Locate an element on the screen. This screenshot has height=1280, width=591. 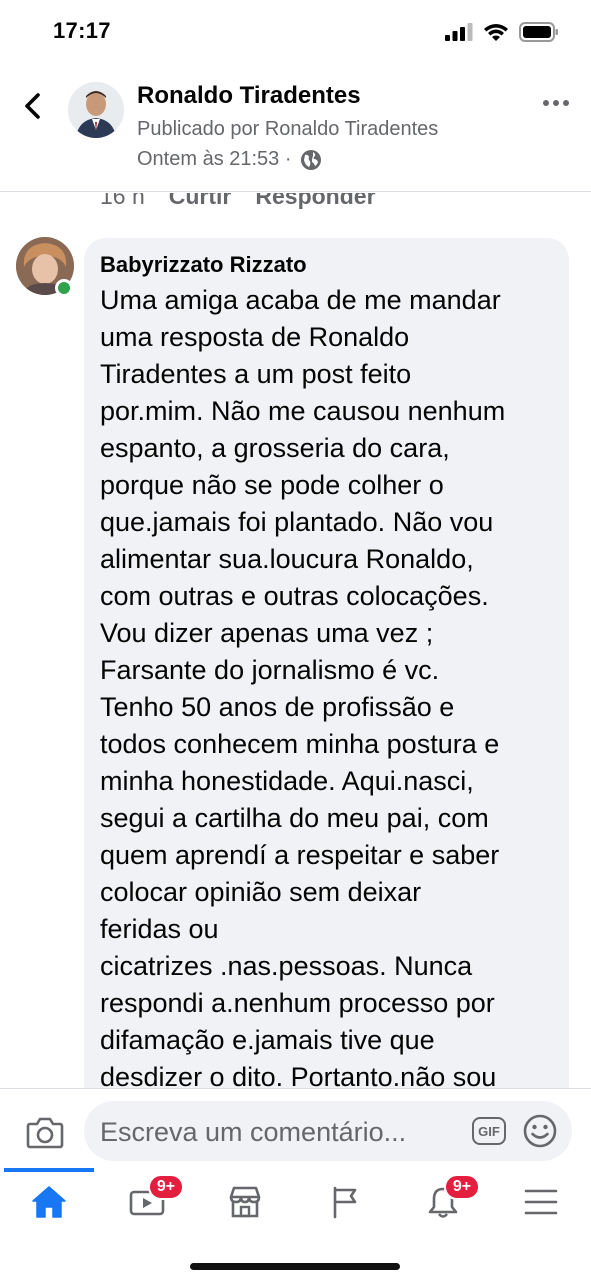
previous-comment-actions: 16 h Curtir Responder is located at coordinates (238, 201).